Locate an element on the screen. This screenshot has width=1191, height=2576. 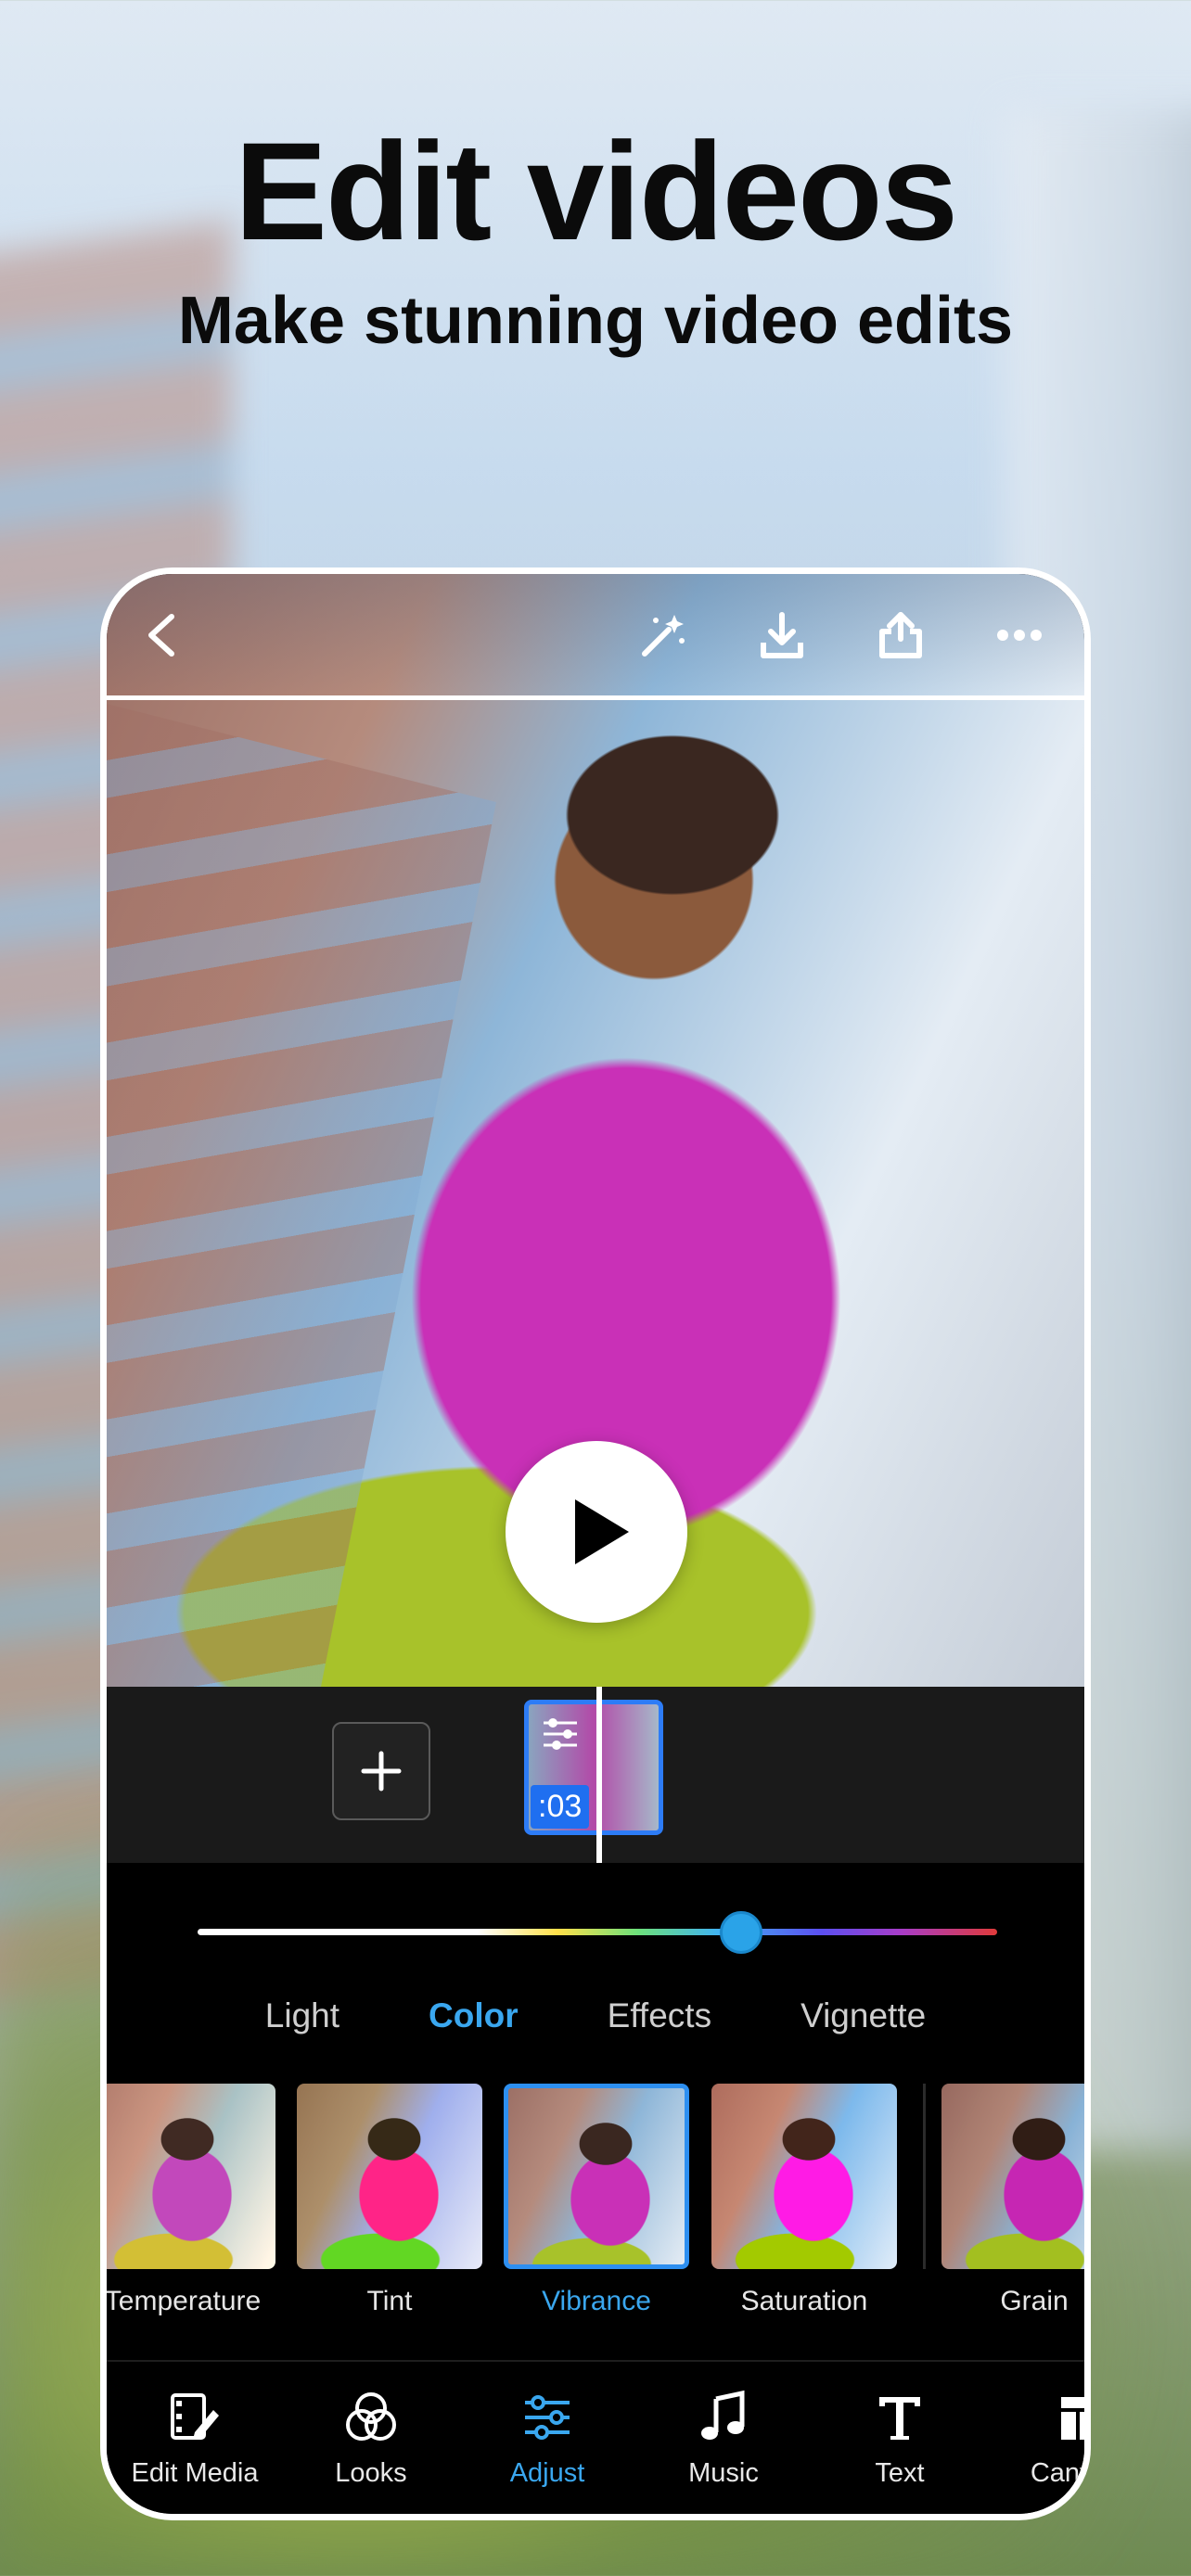
top-bar is located at coordinates (595, 637).